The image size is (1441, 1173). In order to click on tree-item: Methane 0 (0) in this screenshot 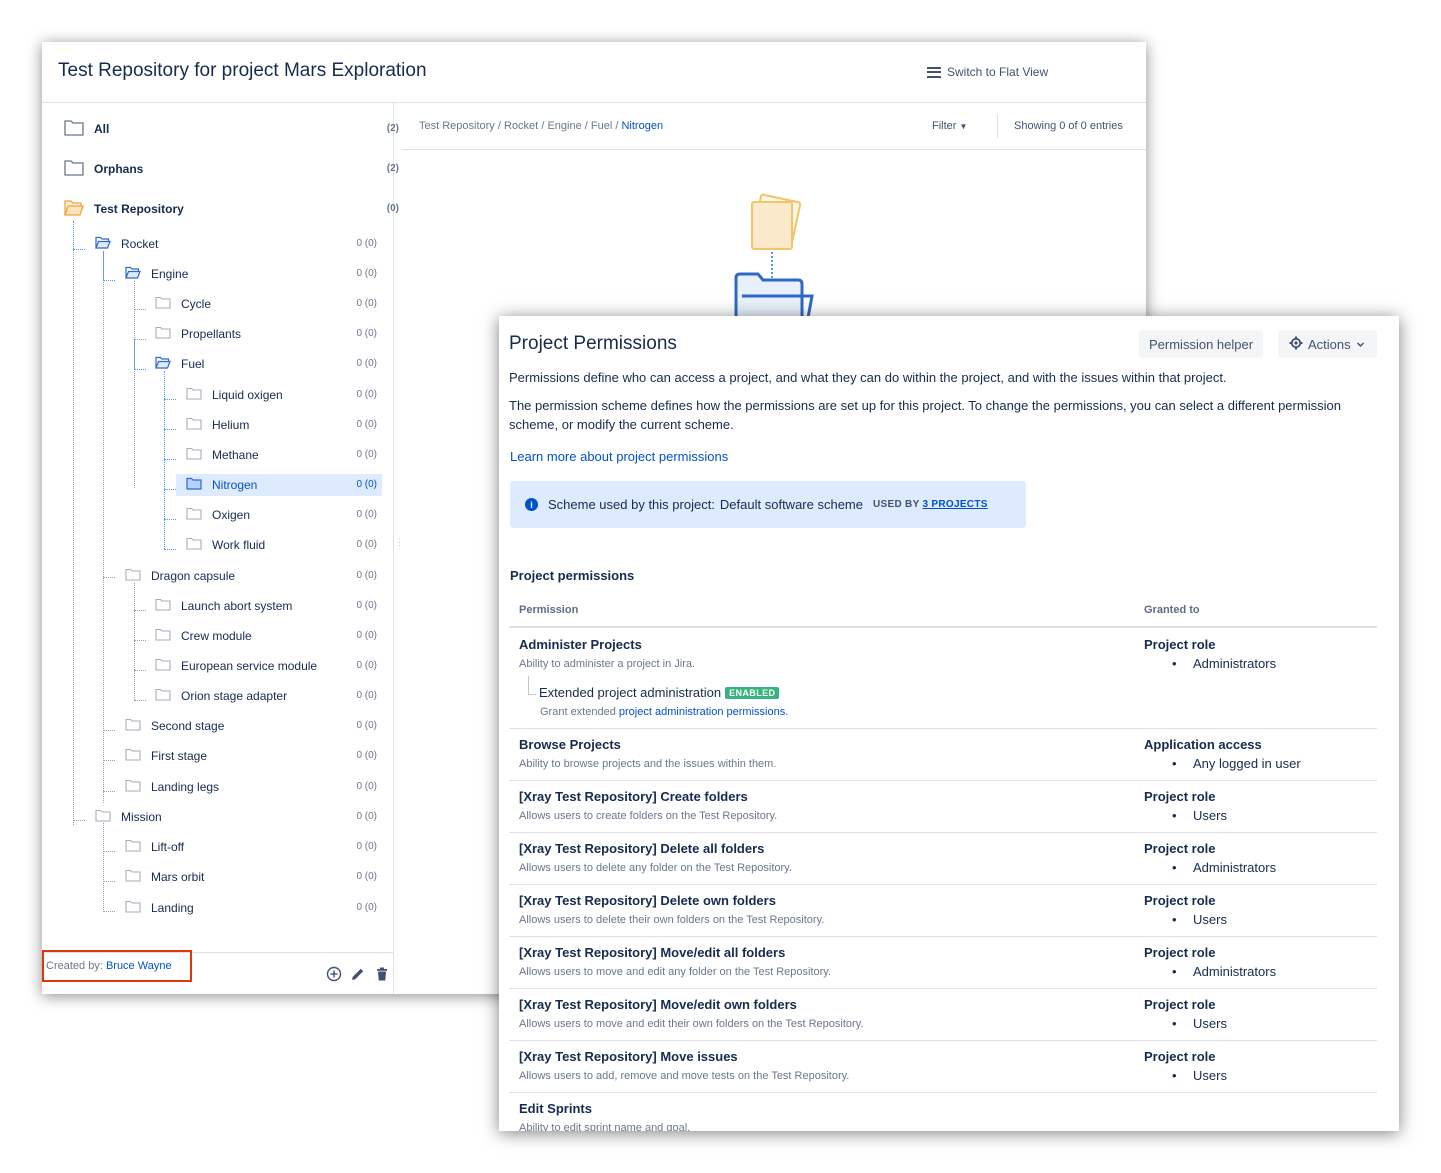, I will do `click(284, 455)`.